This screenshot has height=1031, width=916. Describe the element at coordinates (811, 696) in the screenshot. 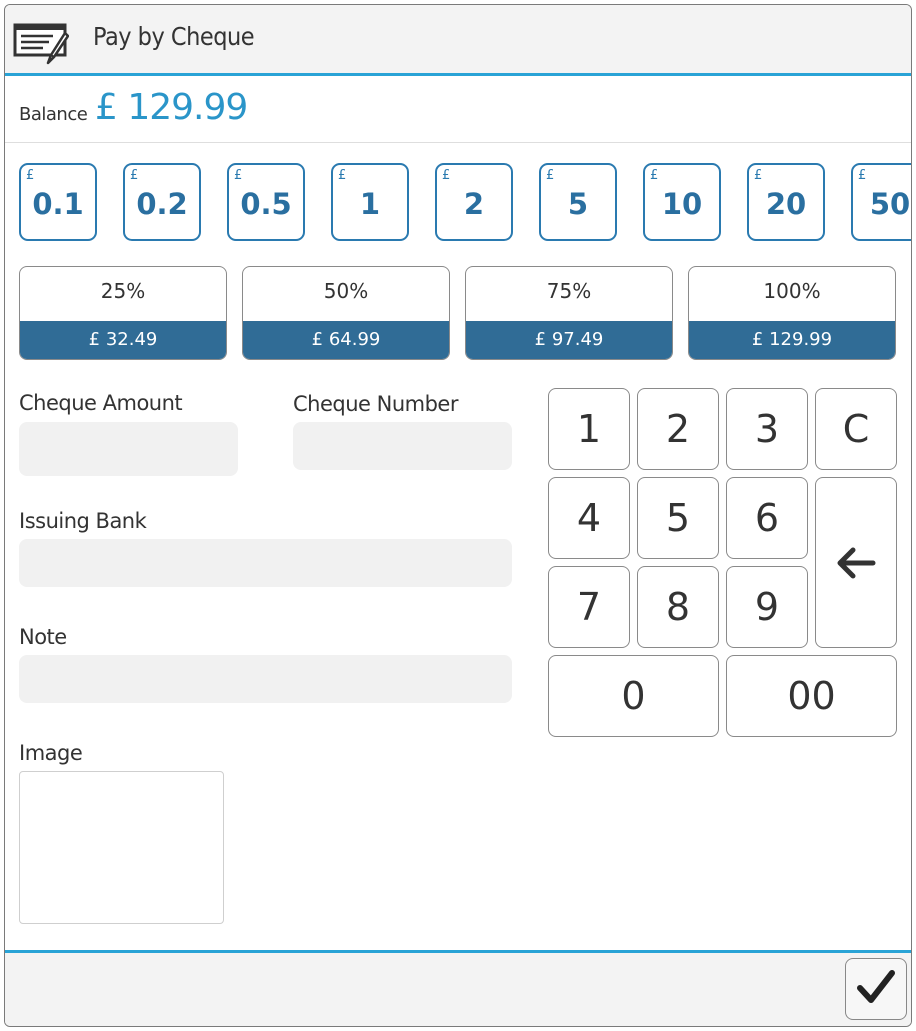

I see `keypad-00-button: 00` at that location.